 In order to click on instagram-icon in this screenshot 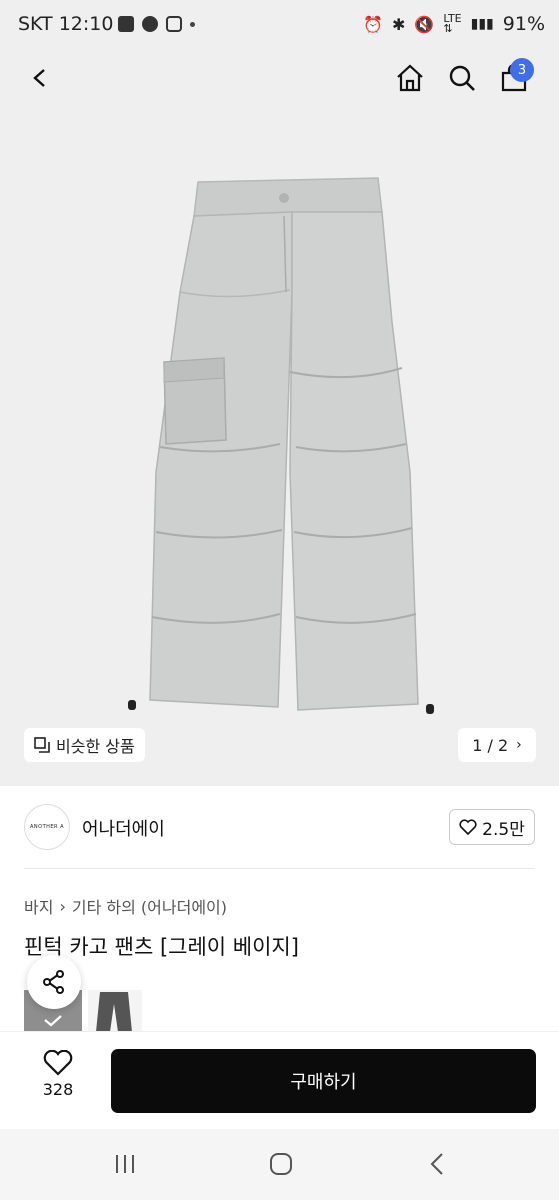, I will do `click(174, 24)`.